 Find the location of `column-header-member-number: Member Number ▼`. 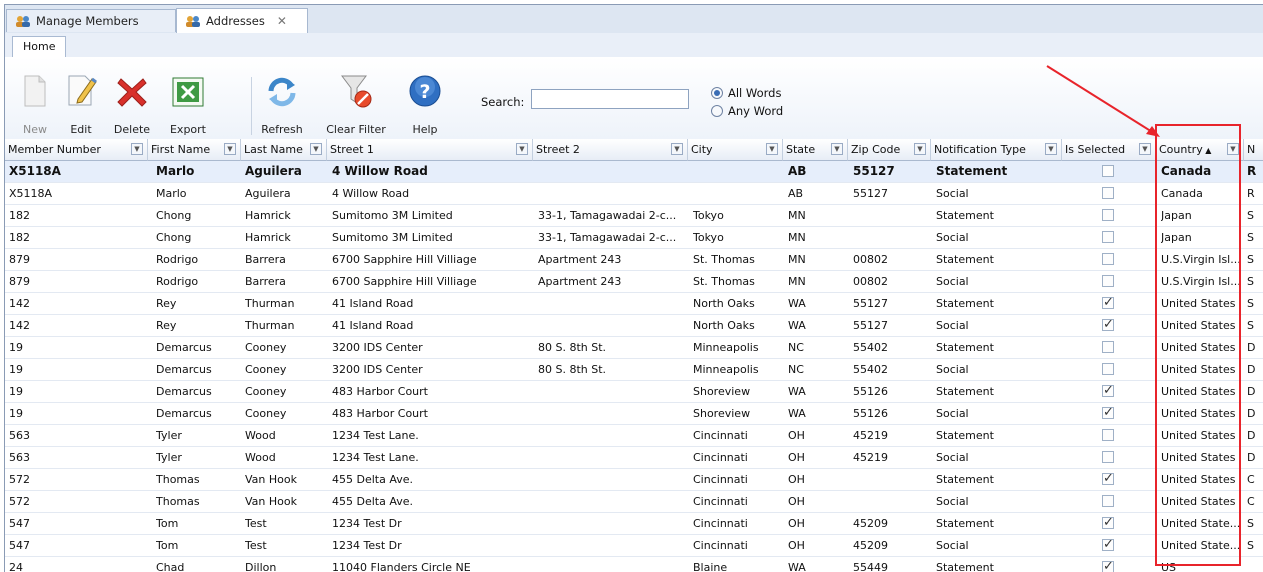

column-header-member-number: Member Number ▼ is located at coordinates (76, 150).